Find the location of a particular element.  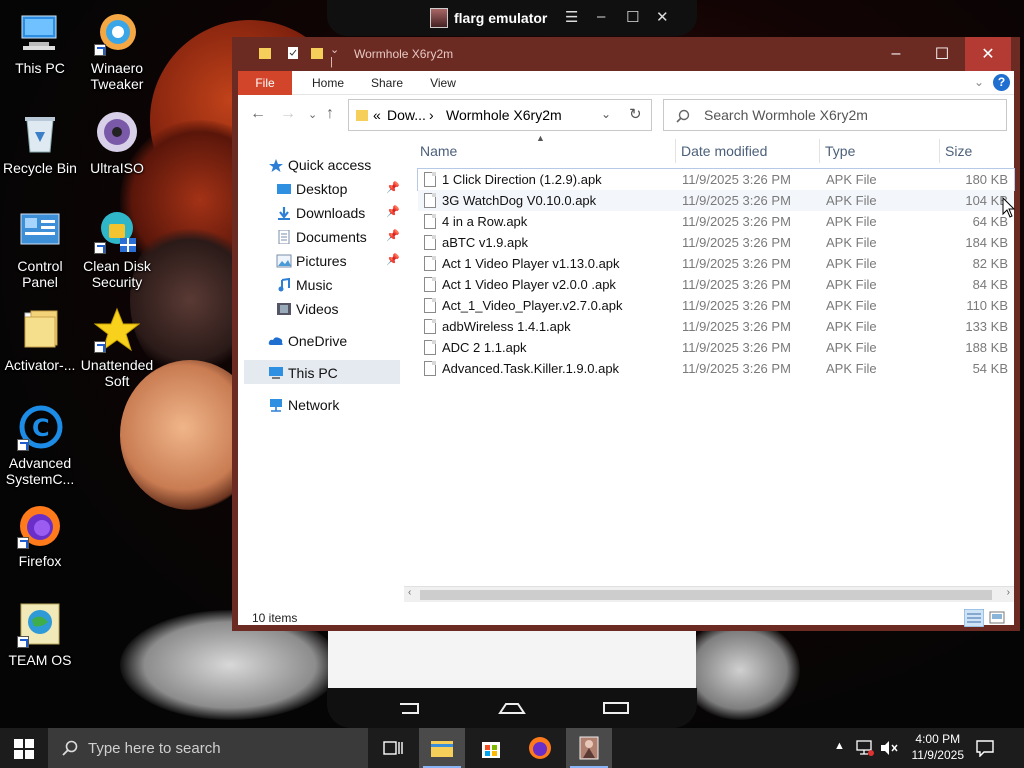

emulator-menu-icon: ☰ is located at coordinates (571, 17).